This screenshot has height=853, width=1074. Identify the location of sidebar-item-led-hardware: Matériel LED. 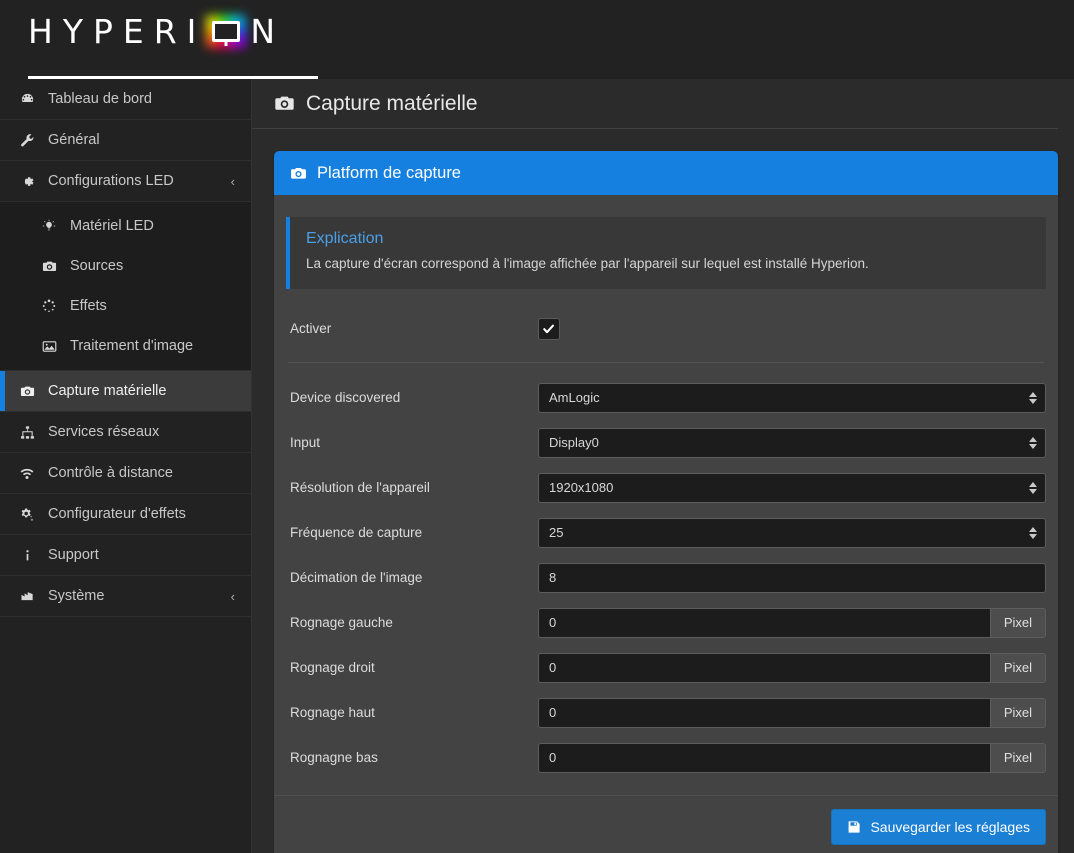
(125, 226).